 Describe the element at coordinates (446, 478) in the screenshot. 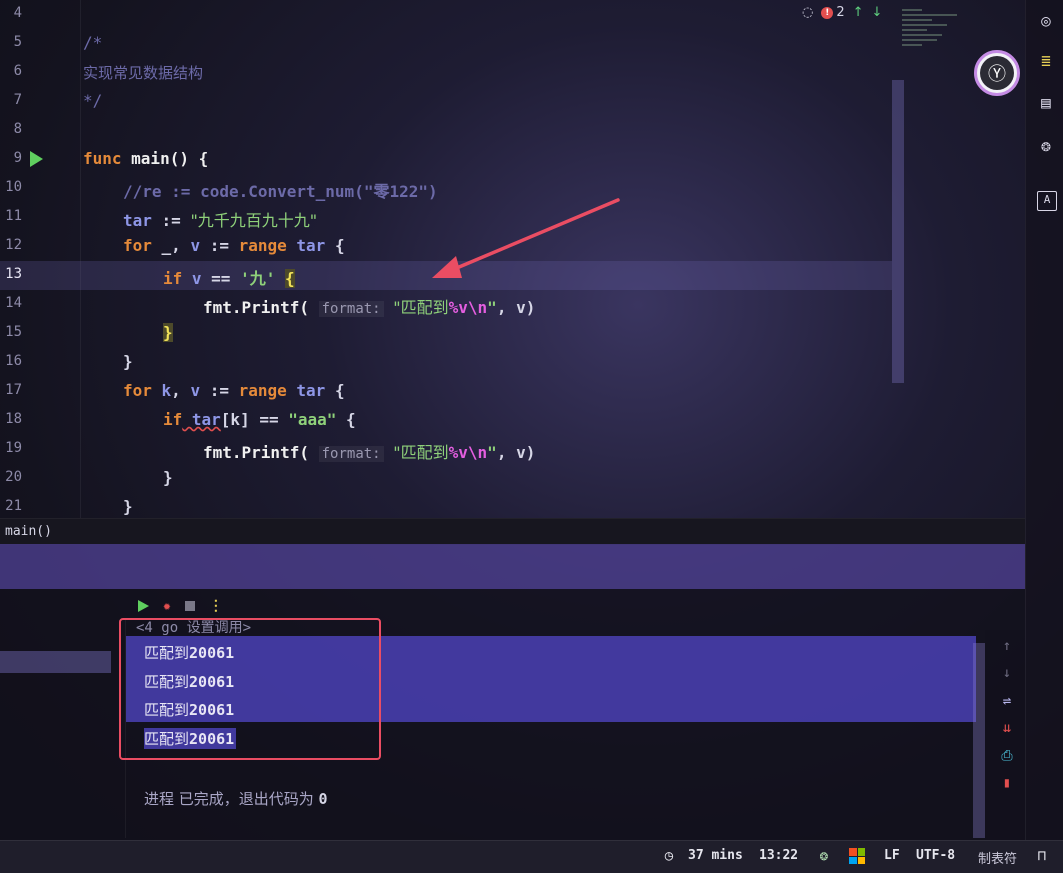

I see `code-line: 20 }` at that location.